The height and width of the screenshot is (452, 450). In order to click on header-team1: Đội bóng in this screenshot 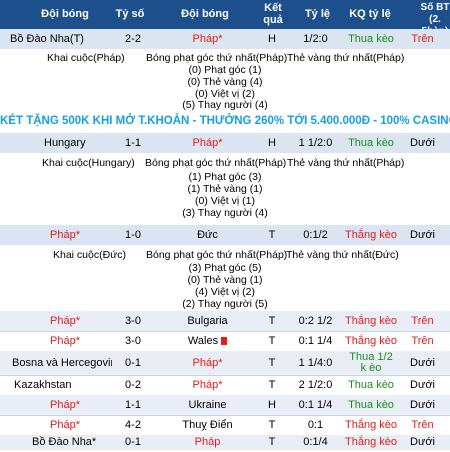, I will do `click(65, 14)`.